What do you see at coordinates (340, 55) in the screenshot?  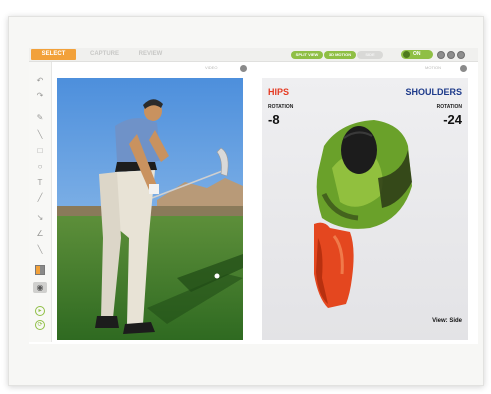 I see `3d-motion-button: 3D MOTION` at bounding box center [340, 55].